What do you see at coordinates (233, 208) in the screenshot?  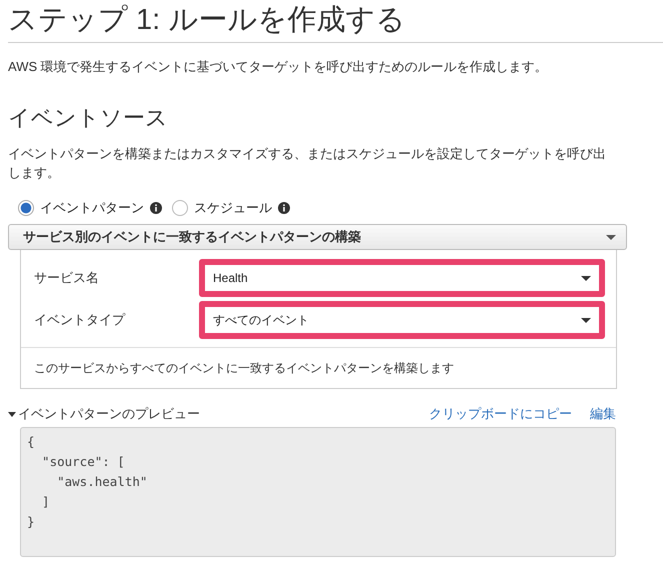 I see `radio-label: スケジュール` at bounding box center [233, 208].